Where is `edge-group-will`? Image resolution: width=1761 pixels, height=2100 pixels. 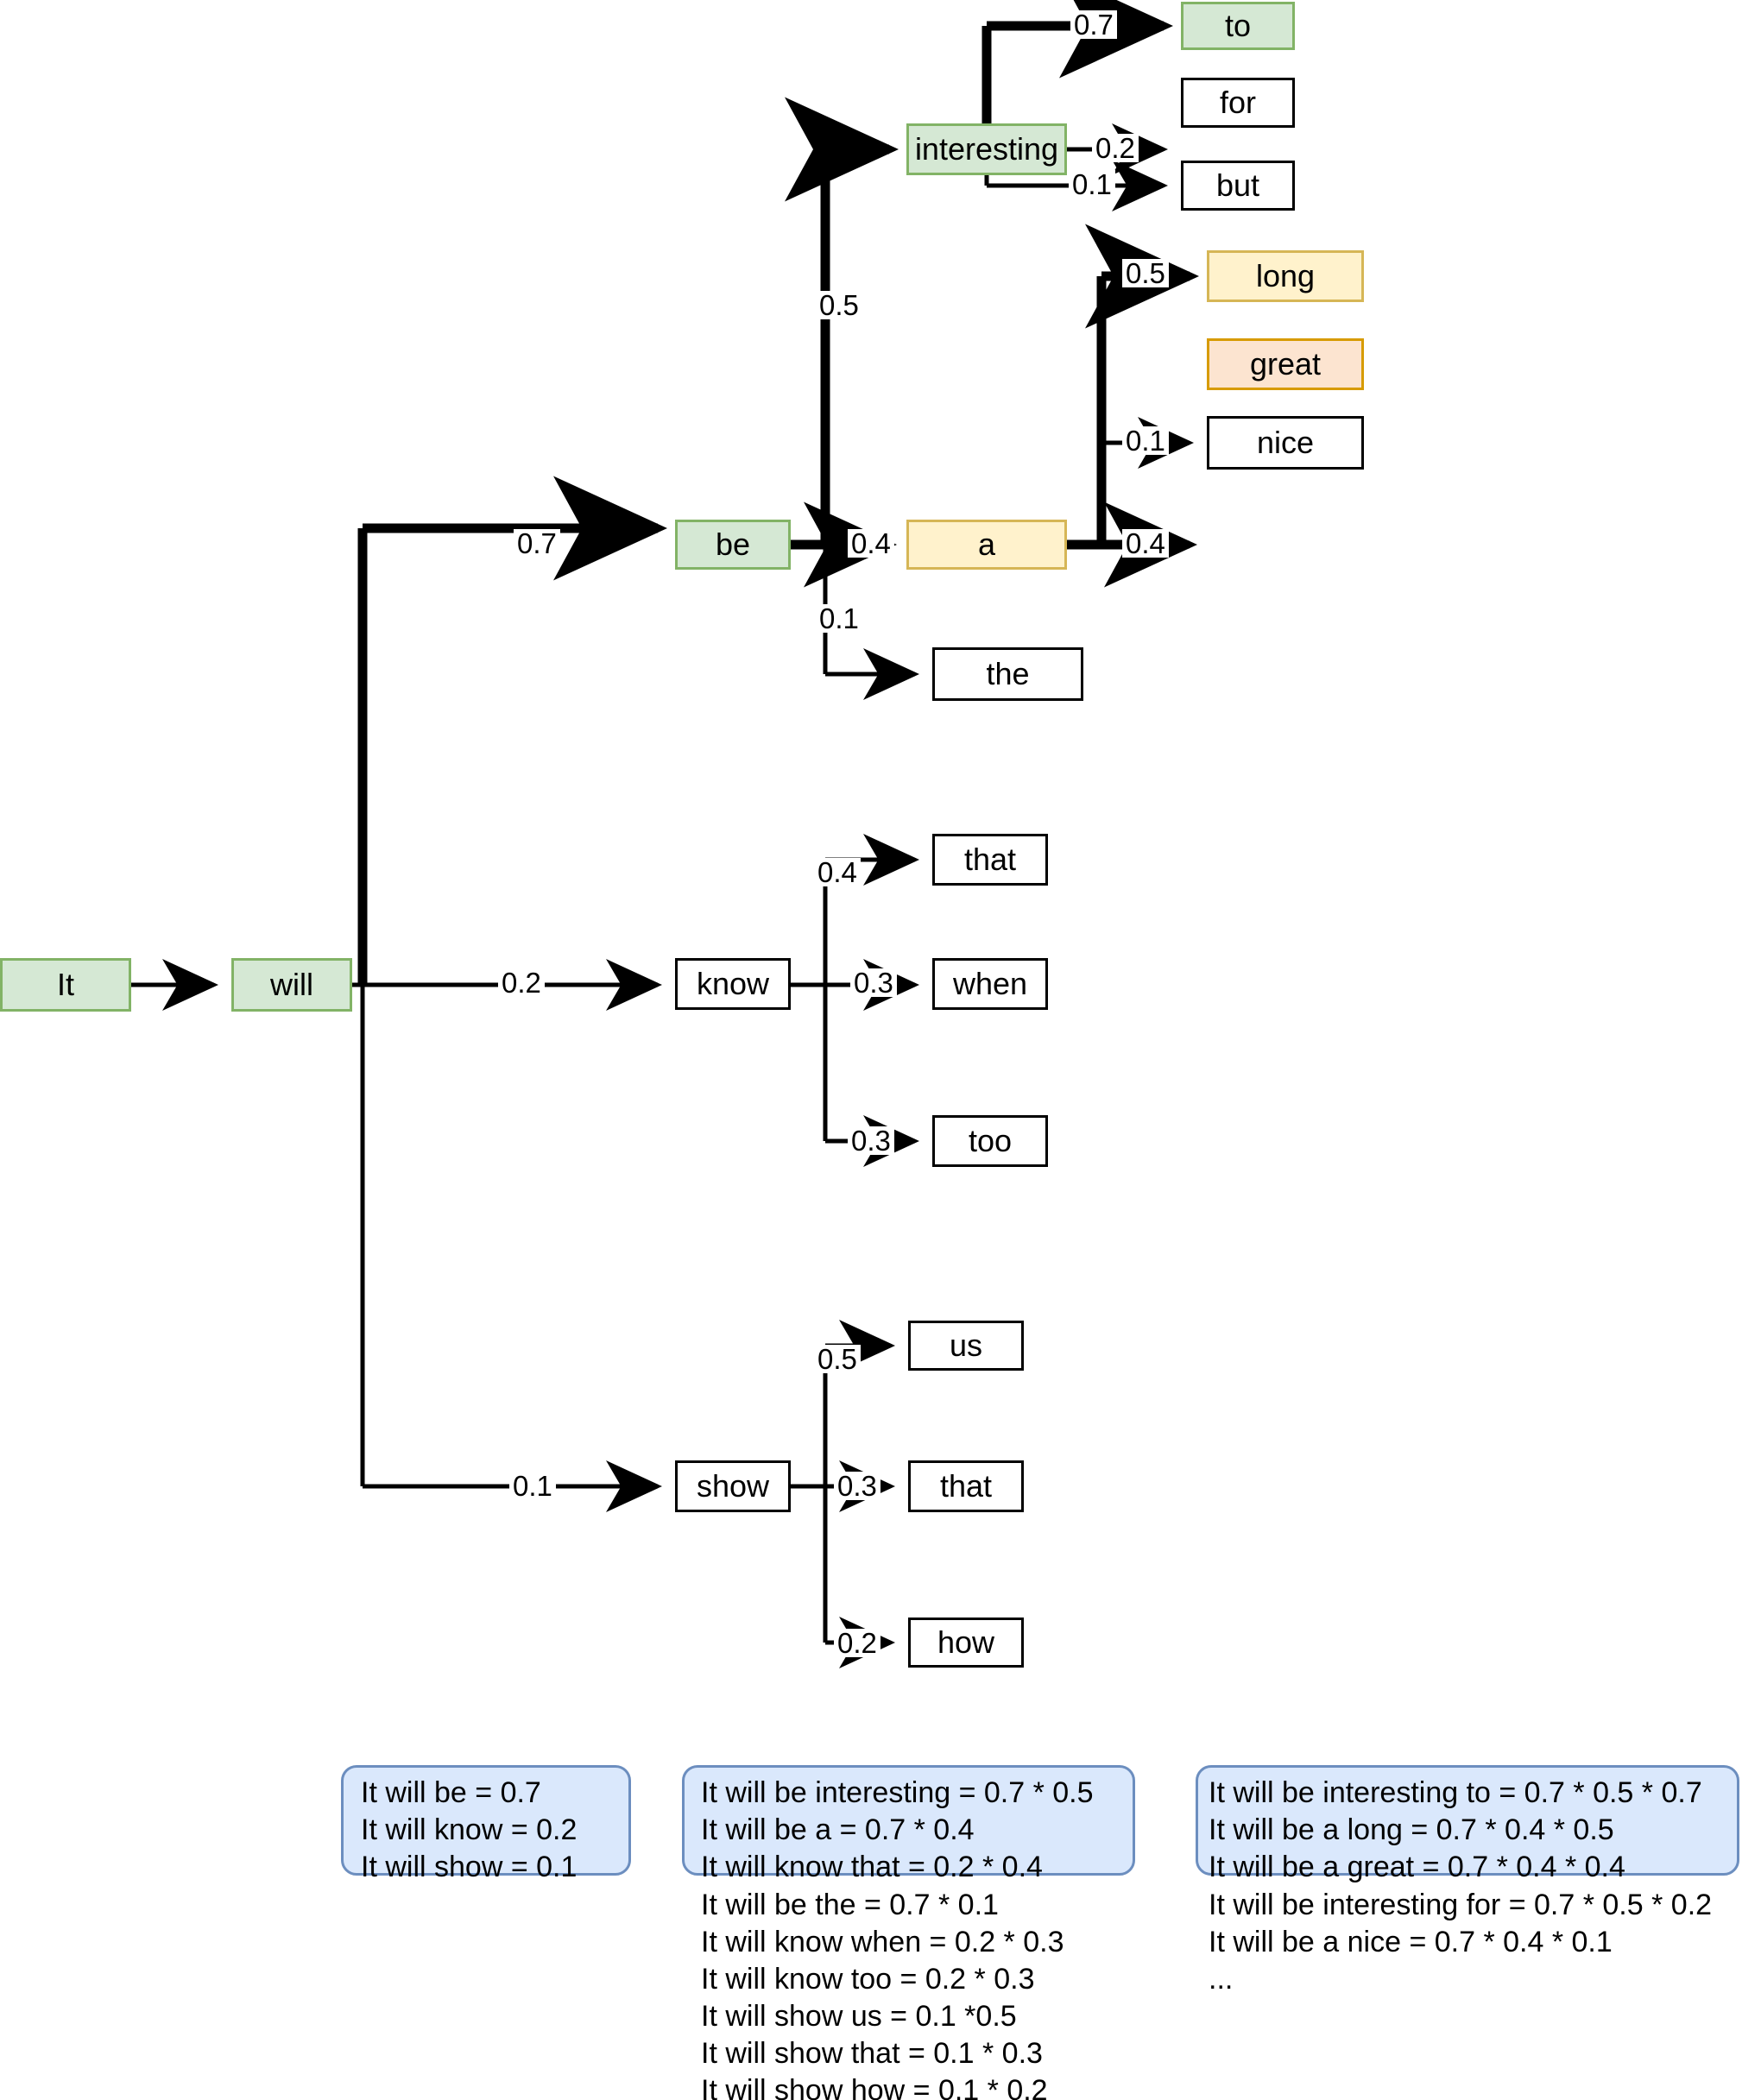 edge-group-will is located at coordinates (510, 994).